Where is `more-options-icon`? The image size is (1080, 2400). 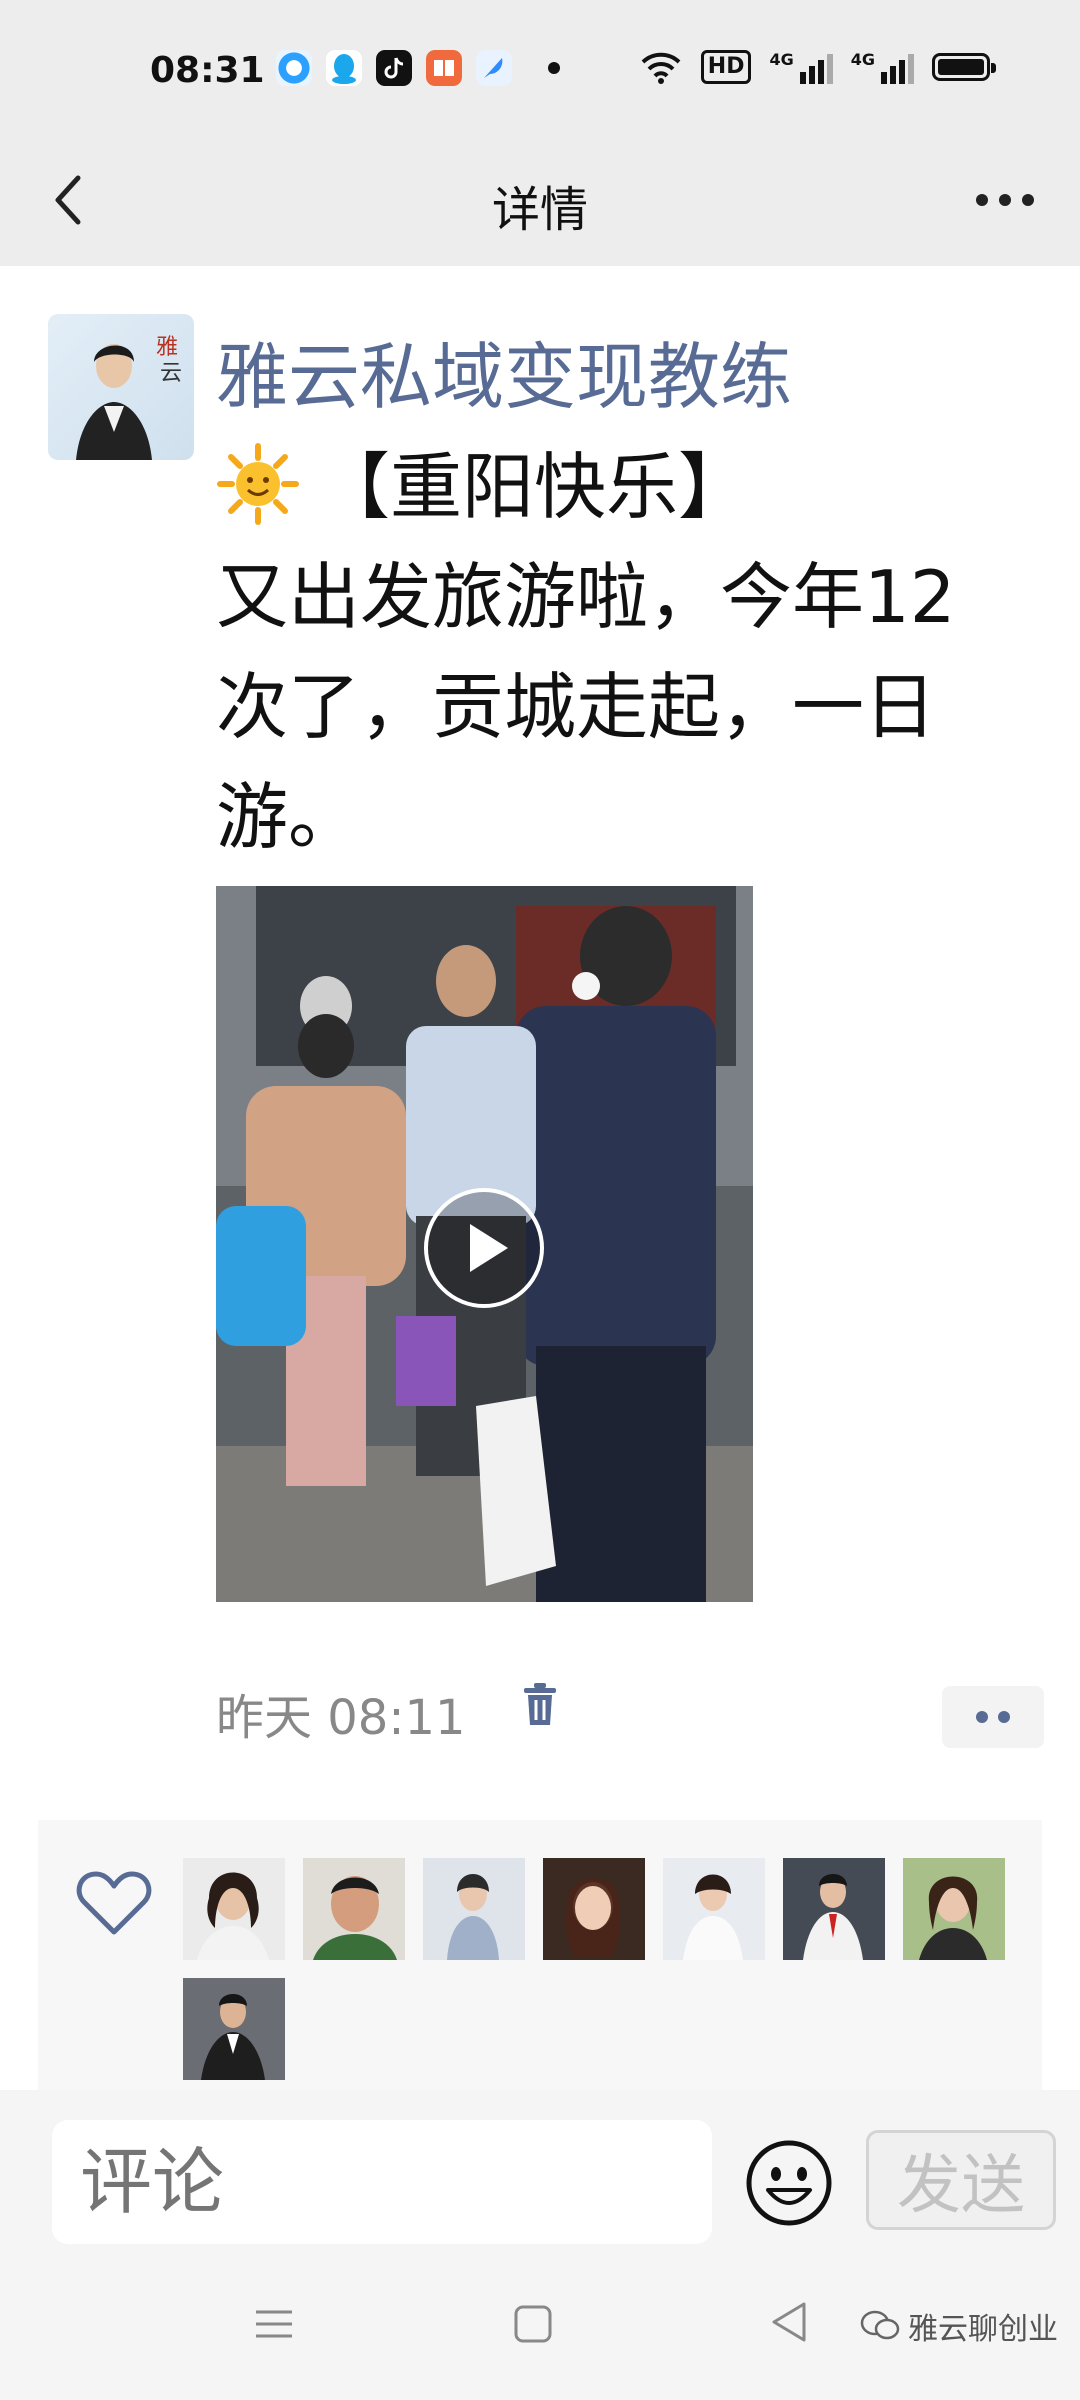 more-options-icon is located at coordinates (1005, 200).